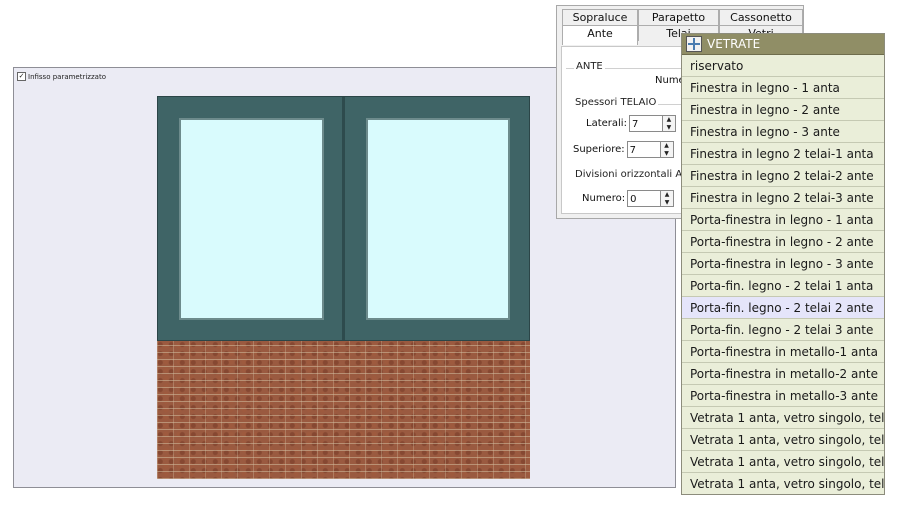 The image size is (900, 506). What do you see at coordinates (600, 17) in the screenshot?
I see `tab-sopraluce: Sopraluce` at bounding box center [600, 17].